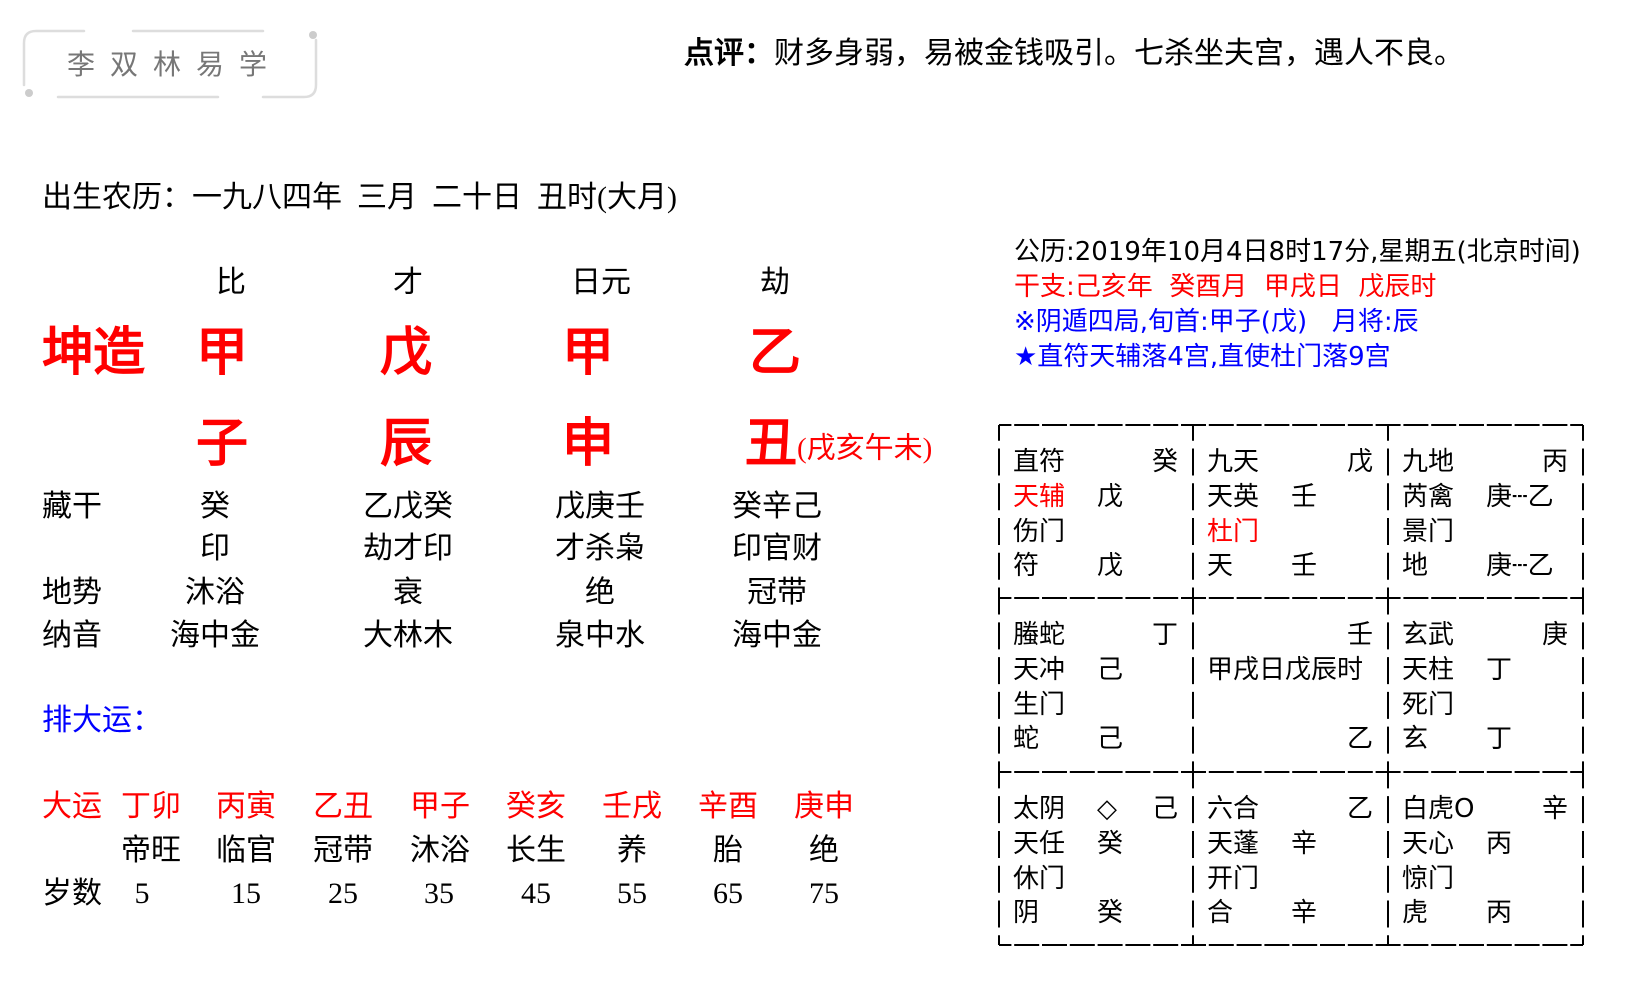 The width and height of the screenshot is (1629, 985). Describe the element at coordinates (1096, 844) in the screenshot. I see `palace-line: 天任癸` at that location.